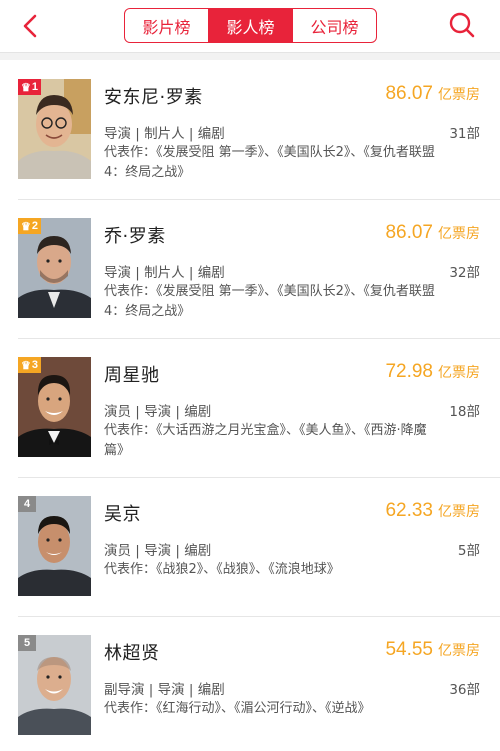 The height and width of the screenshot is (751, 500). I want to click on representative-works: 代表作：《红海行动》、《湄公河行动》、《逆战》, so click(237, 708).